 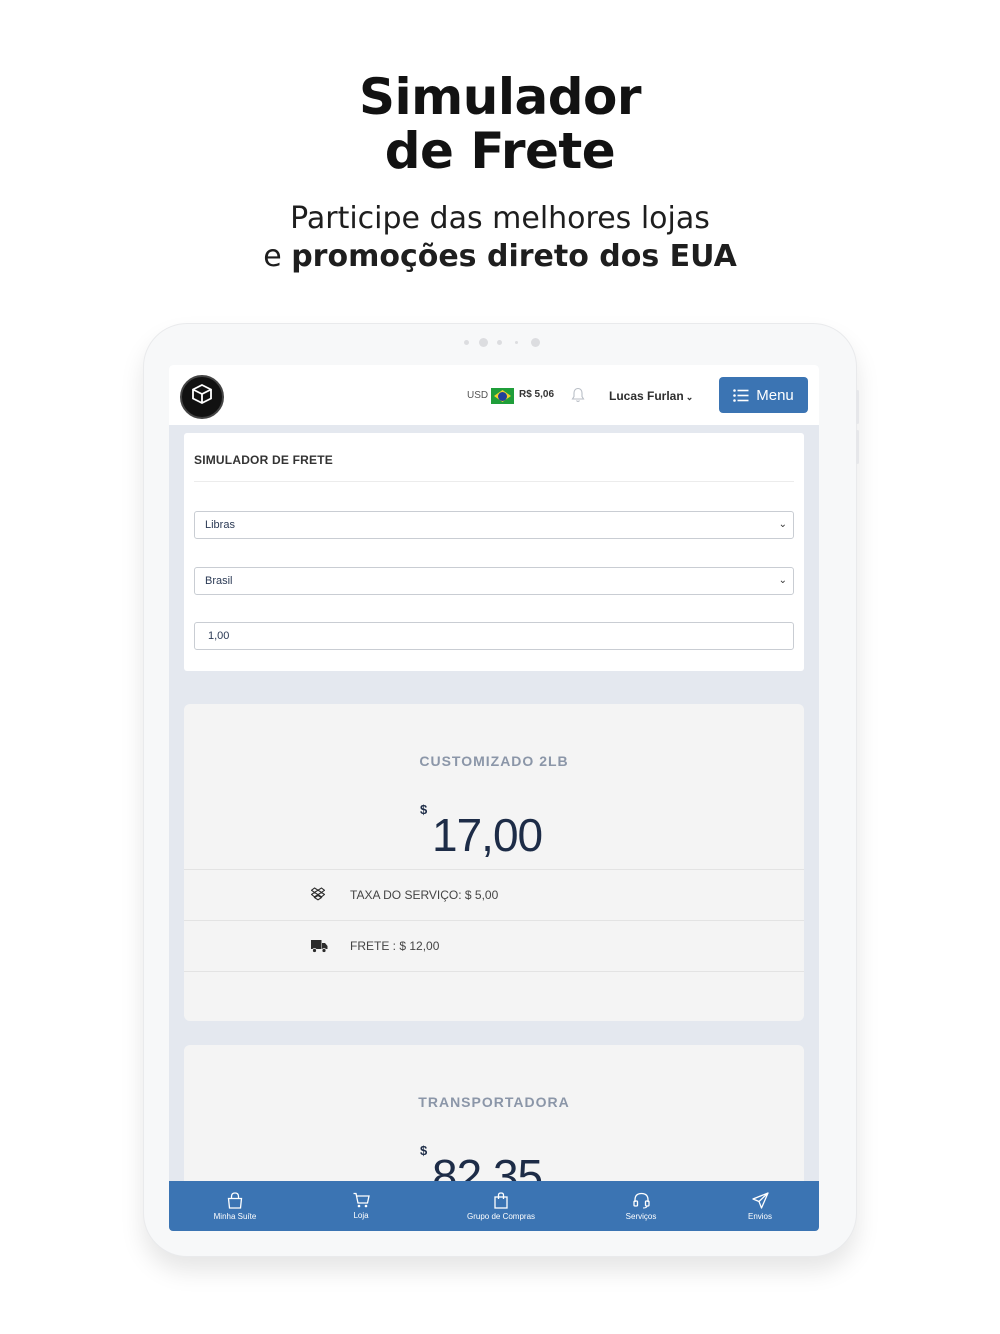 What do you see at coordinates (494, 525) in the screenshot?
I see `unit-select: Libras ⌄` at bounding box center [494, 525].